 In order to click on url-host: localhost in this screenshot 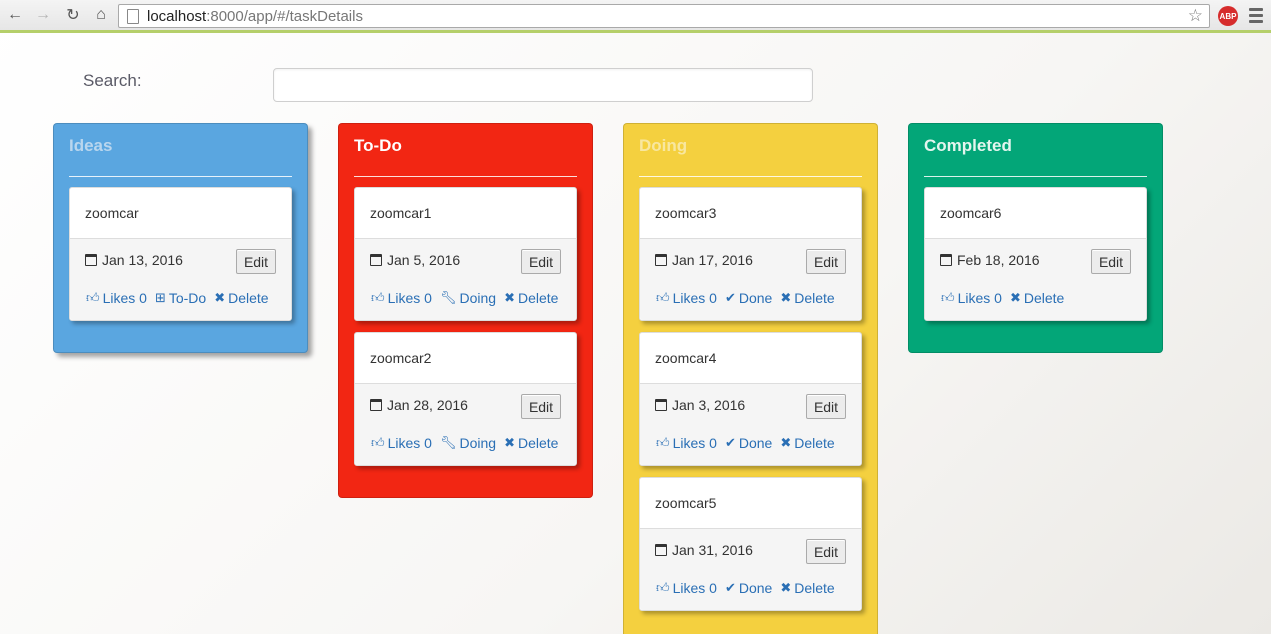, I will do `click(177, 16)`.